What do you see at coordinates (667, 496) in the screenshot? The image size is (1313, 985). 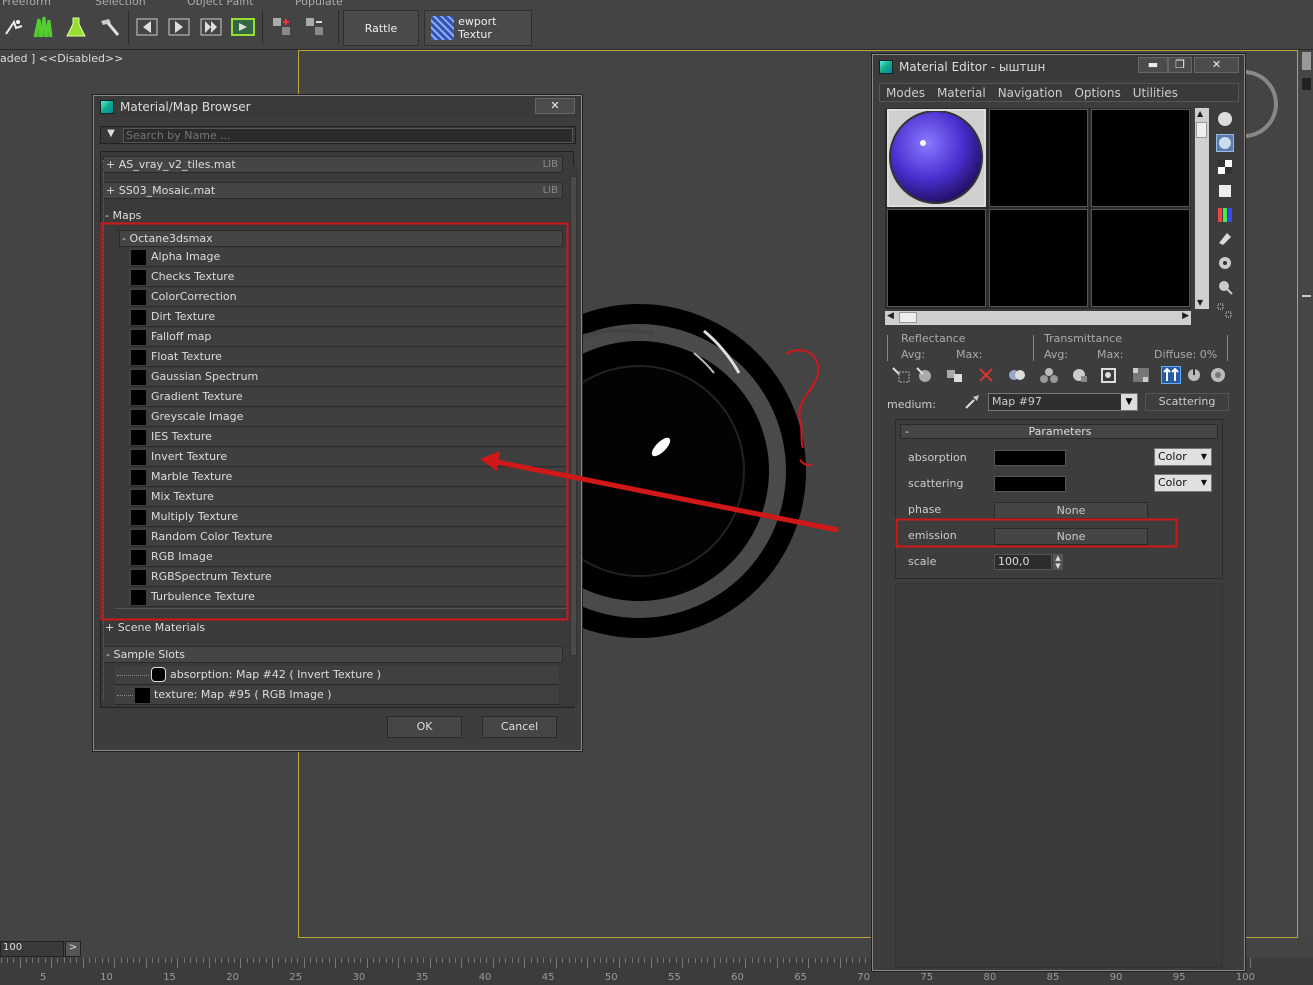 I see `annotation-arrow-line` at bounding box center [667, 496].